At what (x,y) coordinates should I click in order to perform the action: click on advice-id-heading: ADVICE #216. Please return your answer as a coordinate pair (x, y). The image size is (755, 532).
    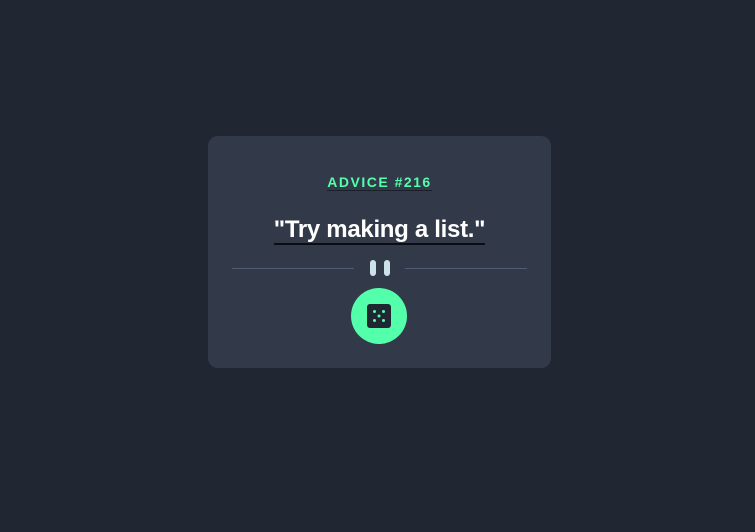
    Looking at the image, I should click on (379, 182).